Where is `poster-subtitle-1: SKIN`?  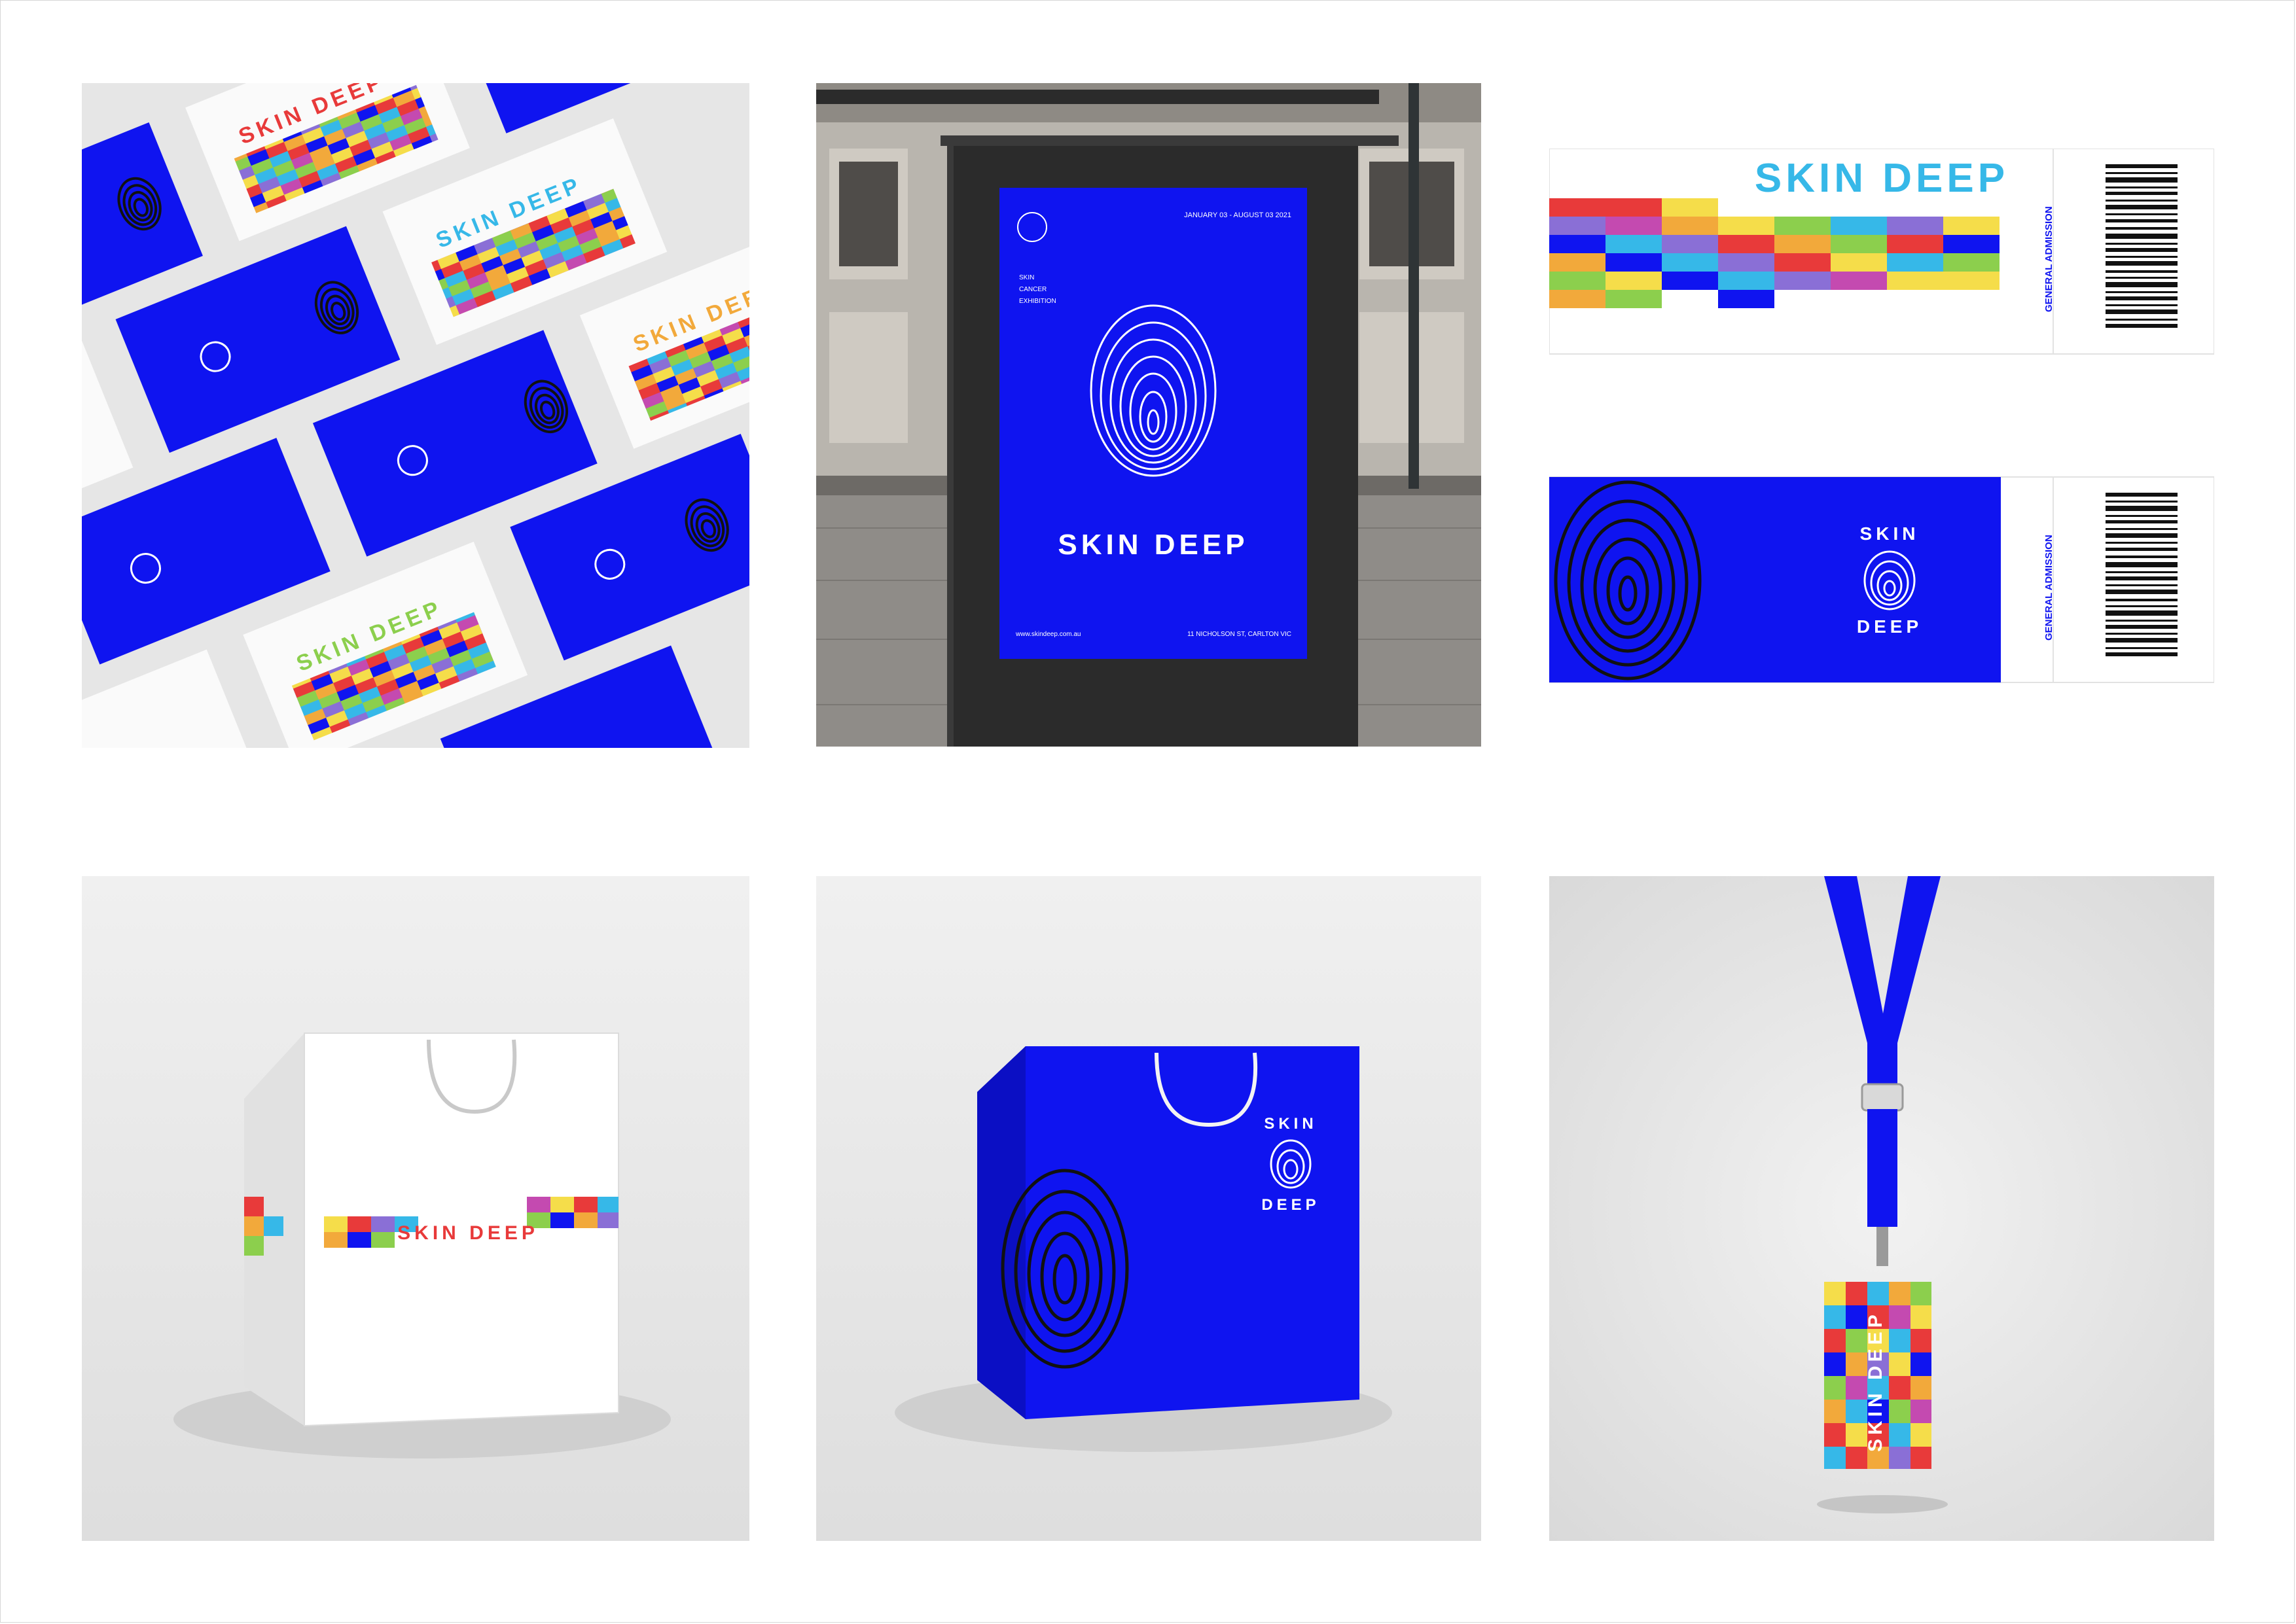 poster-subtitle-1: SKIN is located at coordinates (1026, 277).